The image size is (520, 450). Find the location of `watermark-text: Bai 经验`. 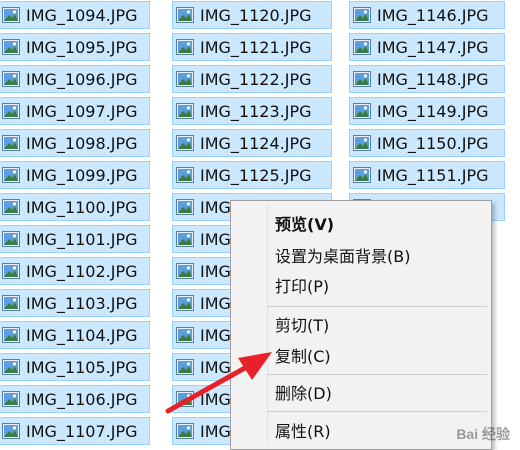

watermark-text: Bai 经验 is located at coordinates (483, 434).